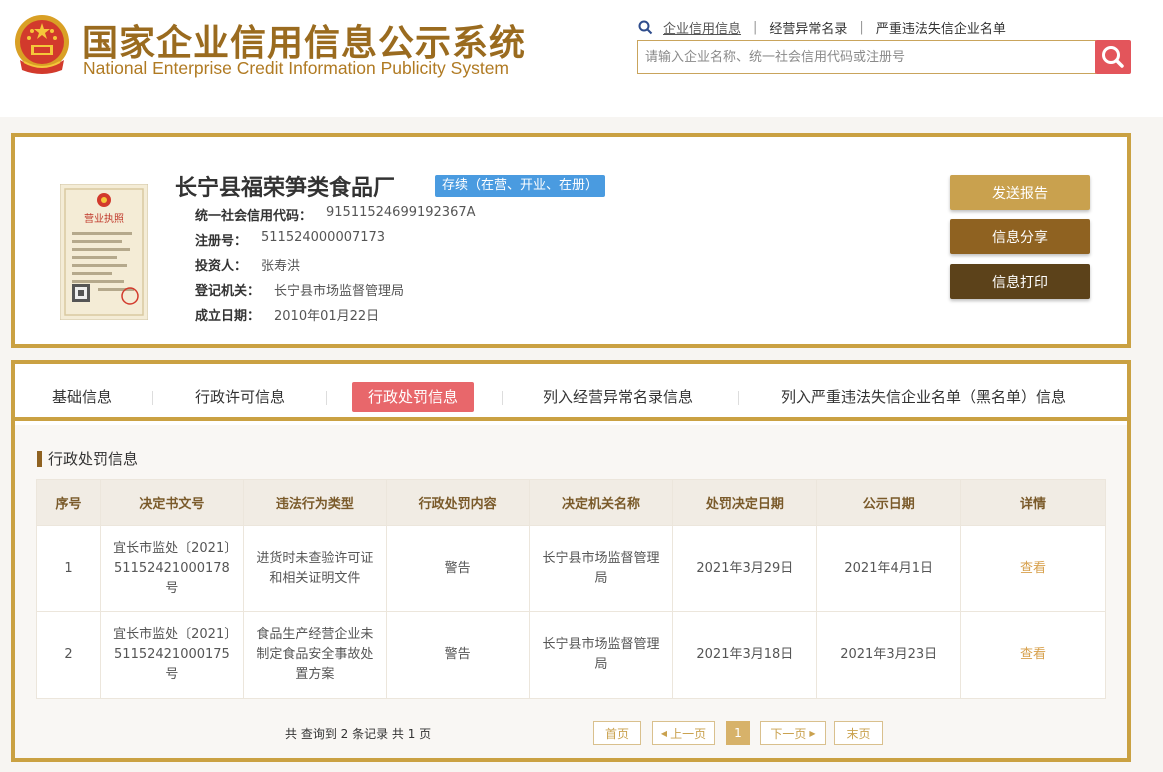 The height and width of the screenshot is (772, 1163). Describe the element at coordinates (812, 733) in the screenshot. I see `chevron-right-icon: ▶` at that location.